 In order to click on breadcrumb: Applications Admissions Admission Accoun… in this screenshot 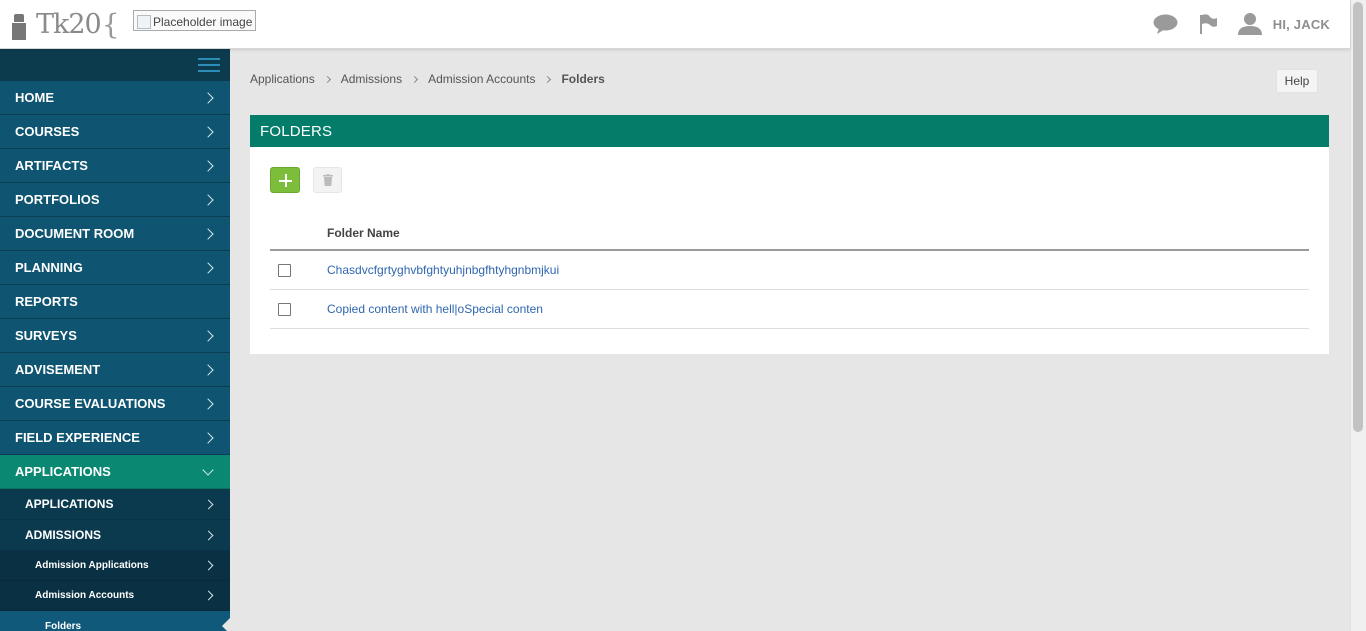, I will do `click(427, 79)`.